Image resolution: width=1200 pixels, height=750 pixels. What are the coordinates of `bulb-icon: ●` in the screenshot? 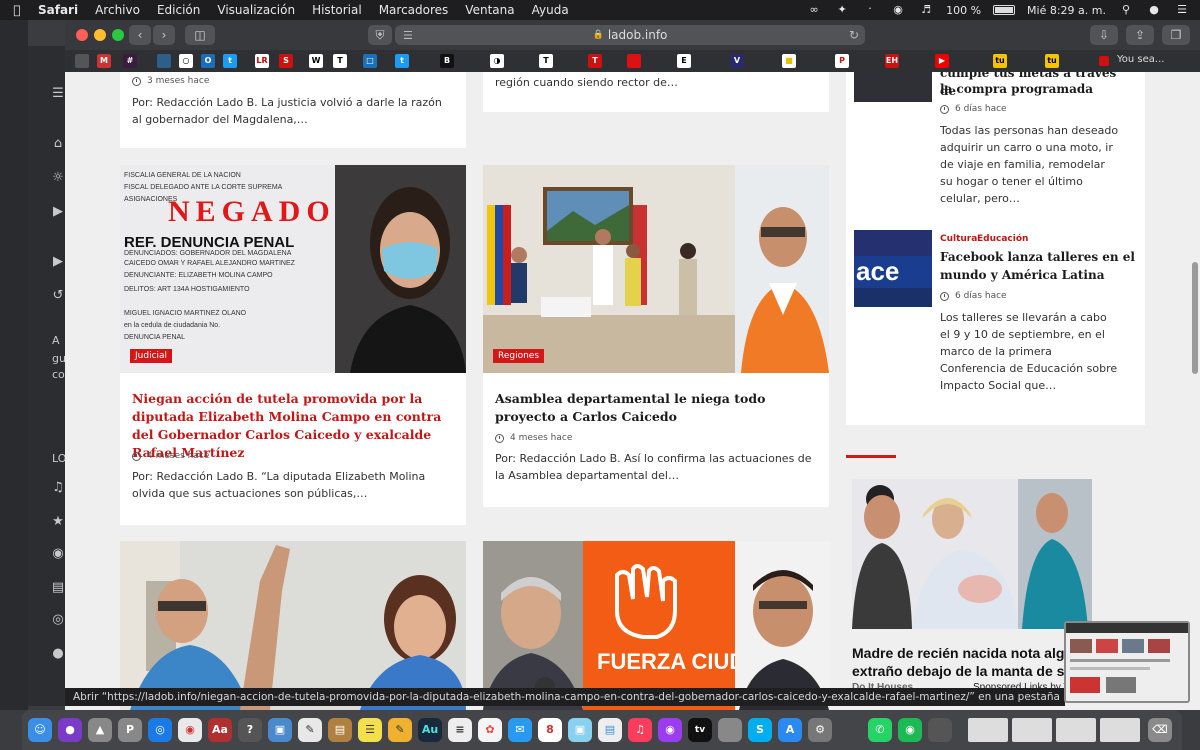 It's located at (58, 654).